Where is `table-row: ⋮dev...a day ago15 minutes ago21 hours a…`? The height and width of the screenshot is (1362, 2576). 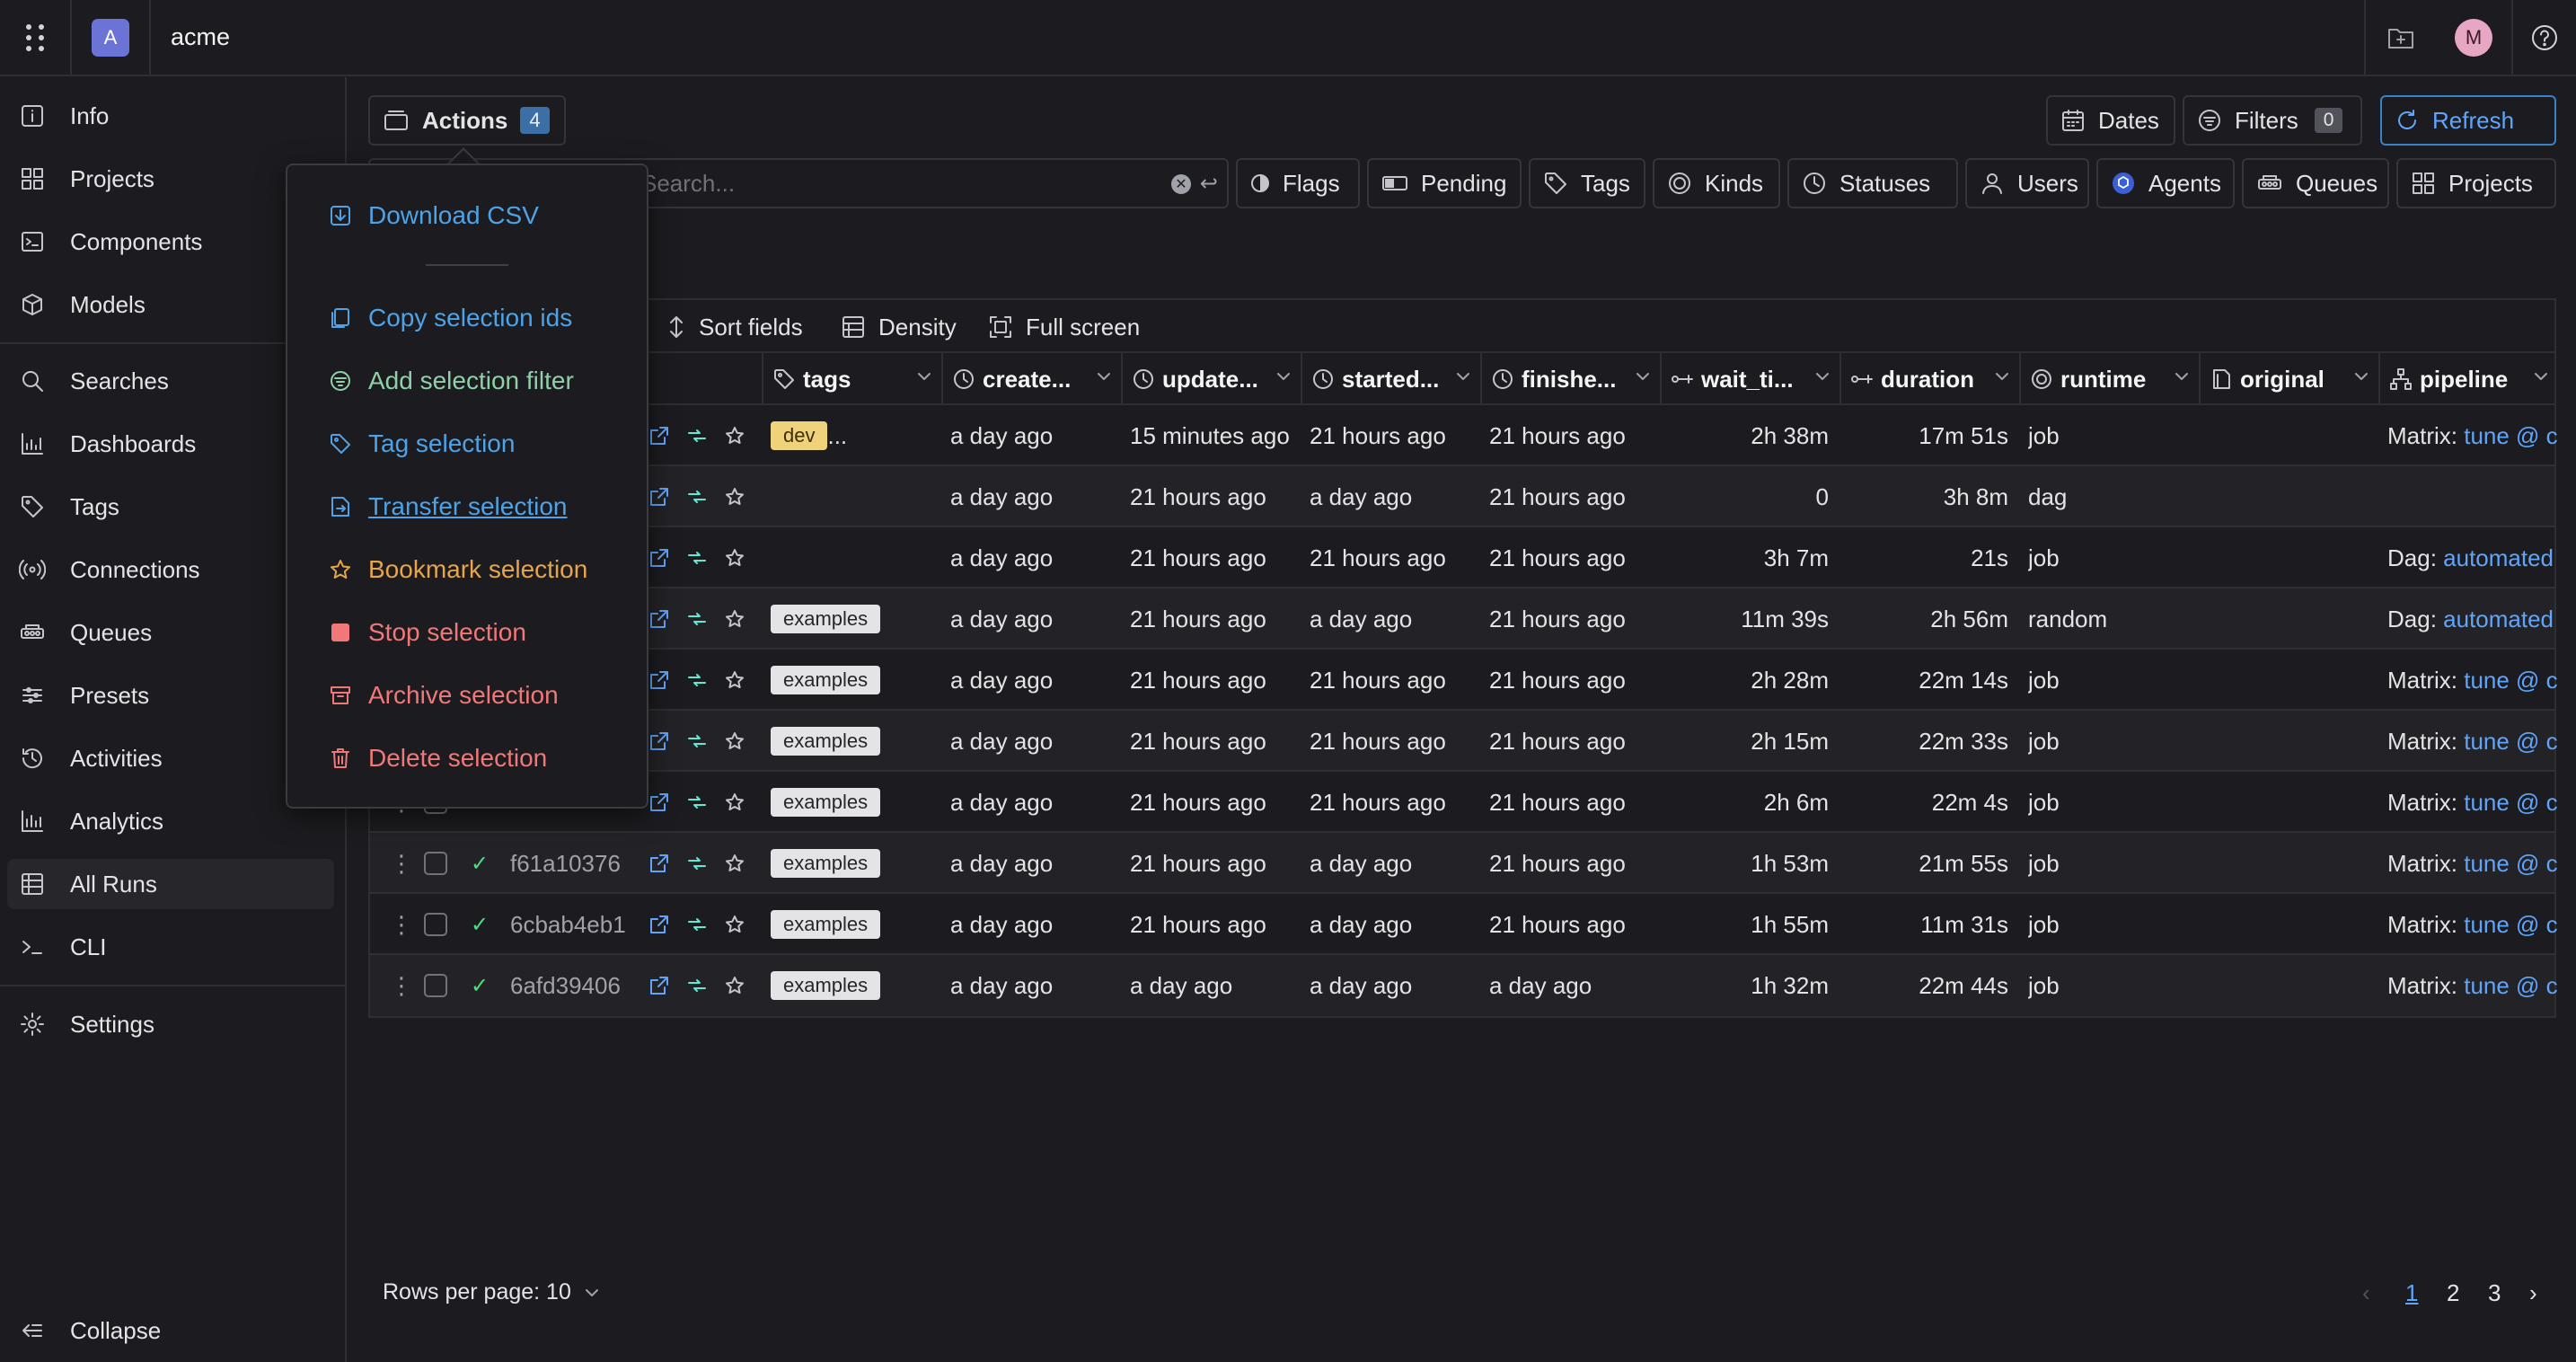 table-row: ⋮dev...a day ago15 minutes ago21 hours a… is located at coordinates (1464, 435).